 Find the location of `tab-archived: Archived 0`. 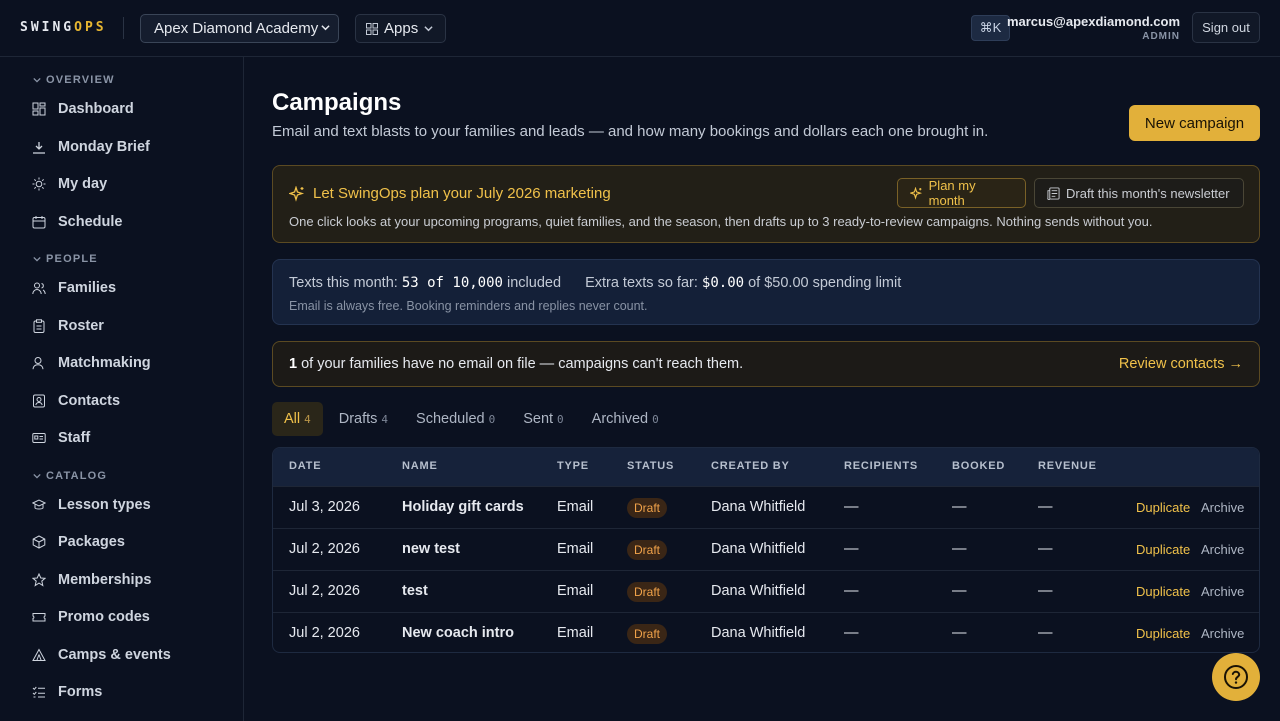

tab-archived: Archived 0 is located at coordinates (625, 419).